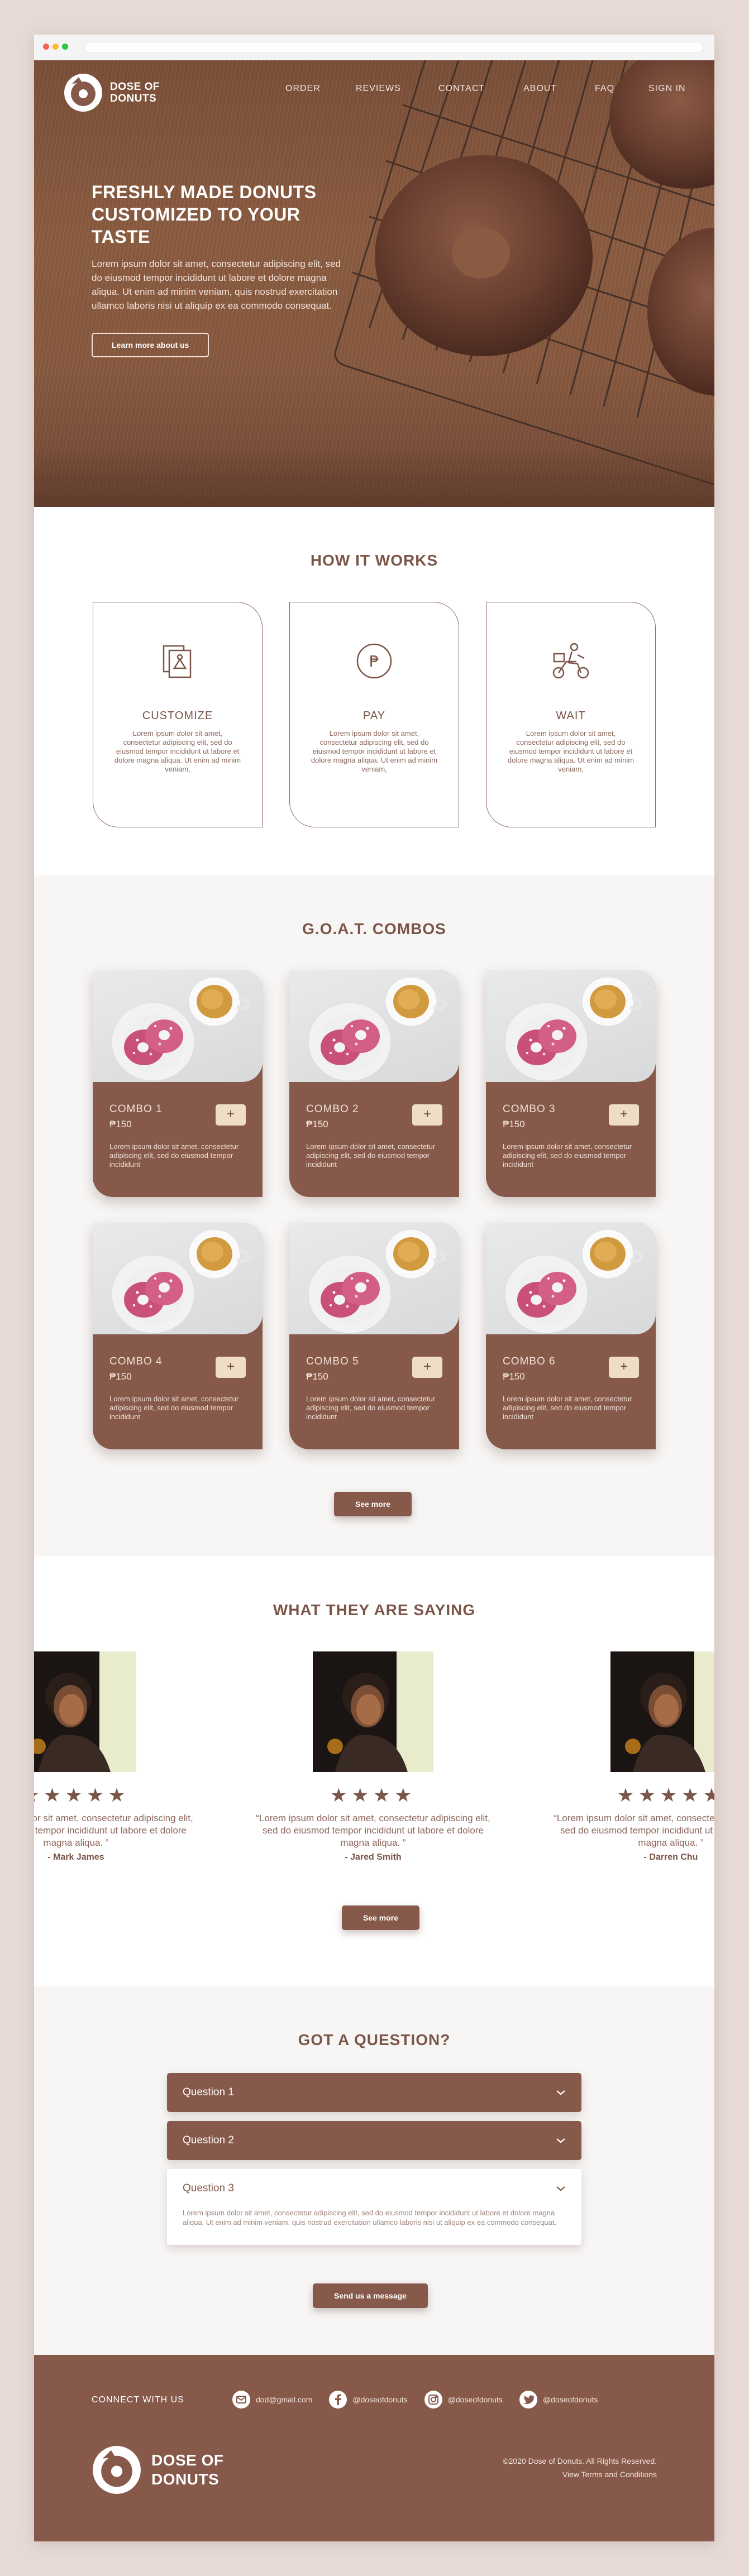  What do you see at coordinates (560, 2092) in the screenshot?
I see `chevron-down-icon` at bounding box center [560, 2092].